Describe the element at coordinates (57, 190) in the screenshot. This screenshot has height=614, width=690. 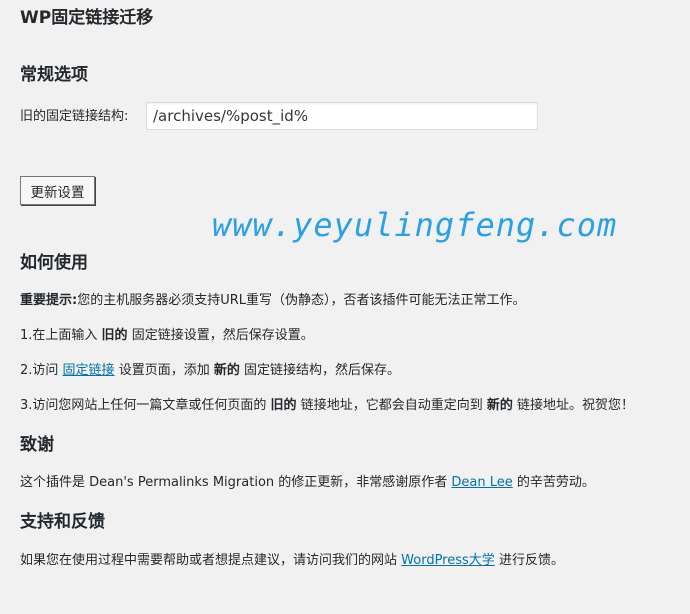
I see `update-settings-button: 更新设置` at that location.